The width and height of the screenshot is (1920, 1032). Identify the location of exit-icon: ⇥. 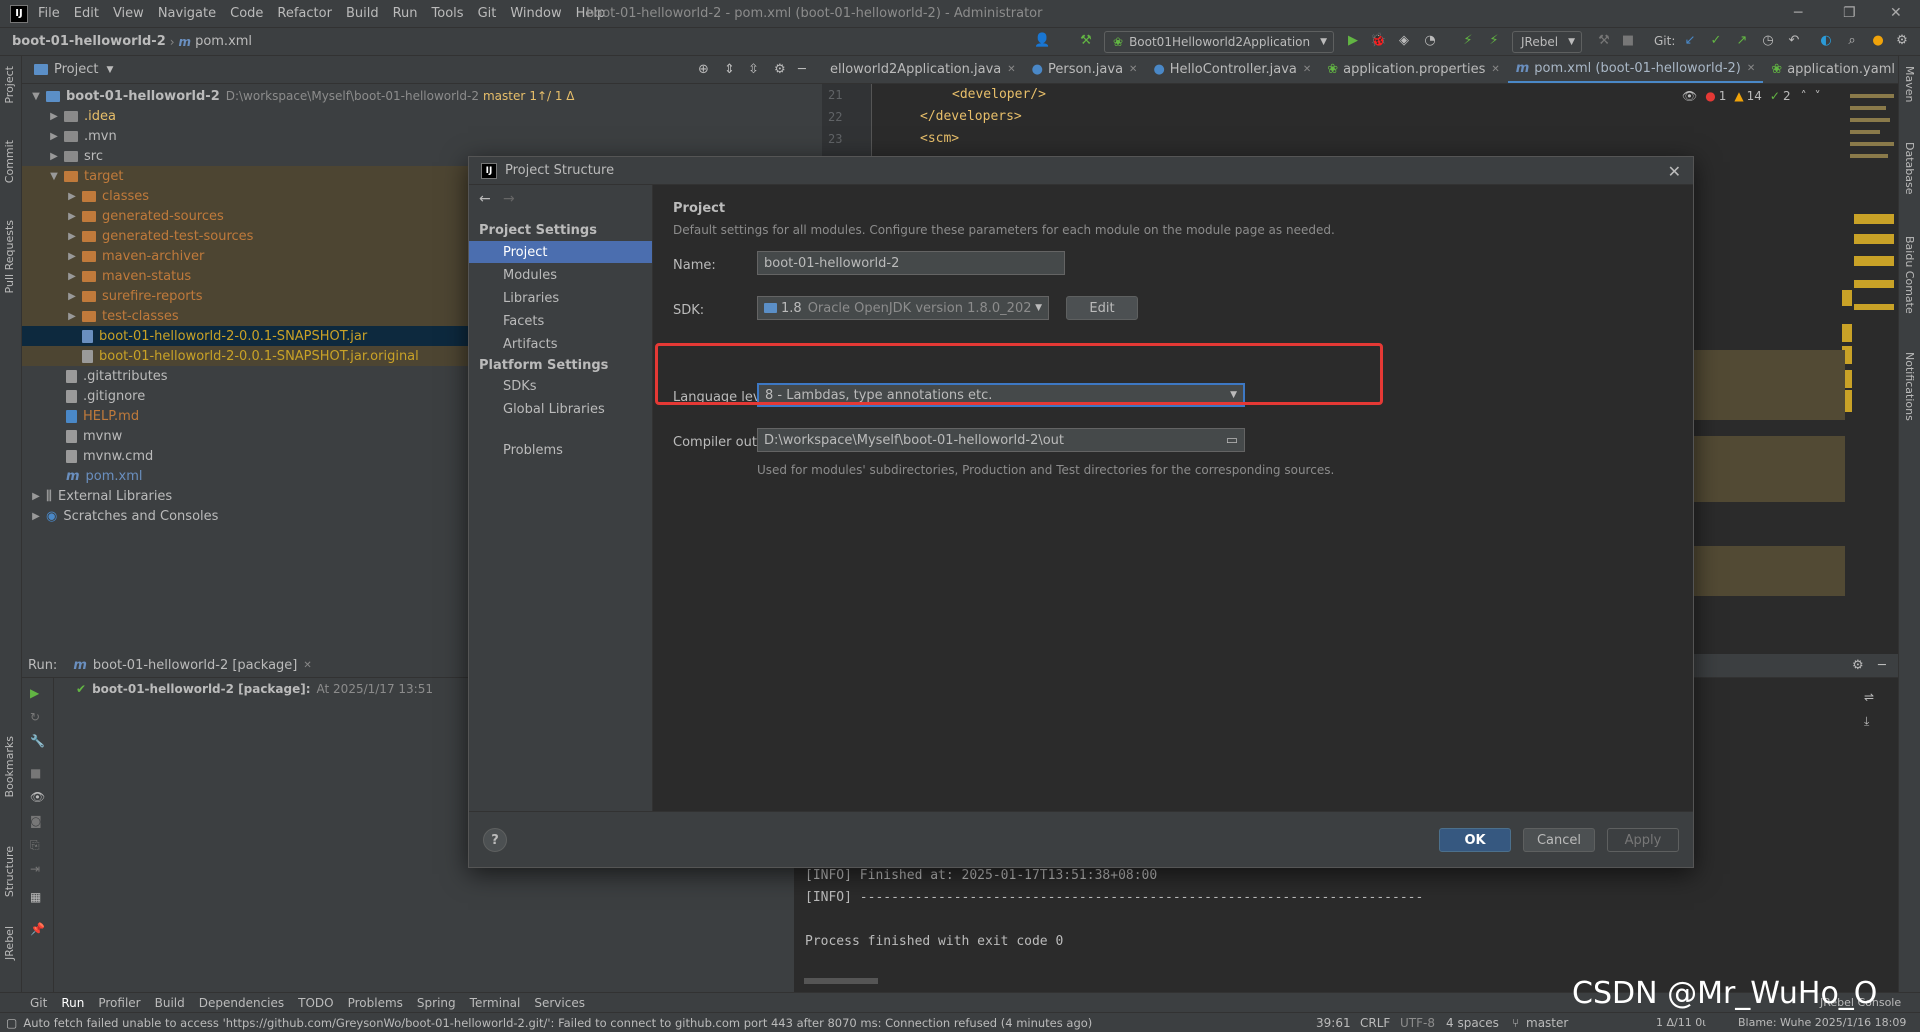
(35, 869).